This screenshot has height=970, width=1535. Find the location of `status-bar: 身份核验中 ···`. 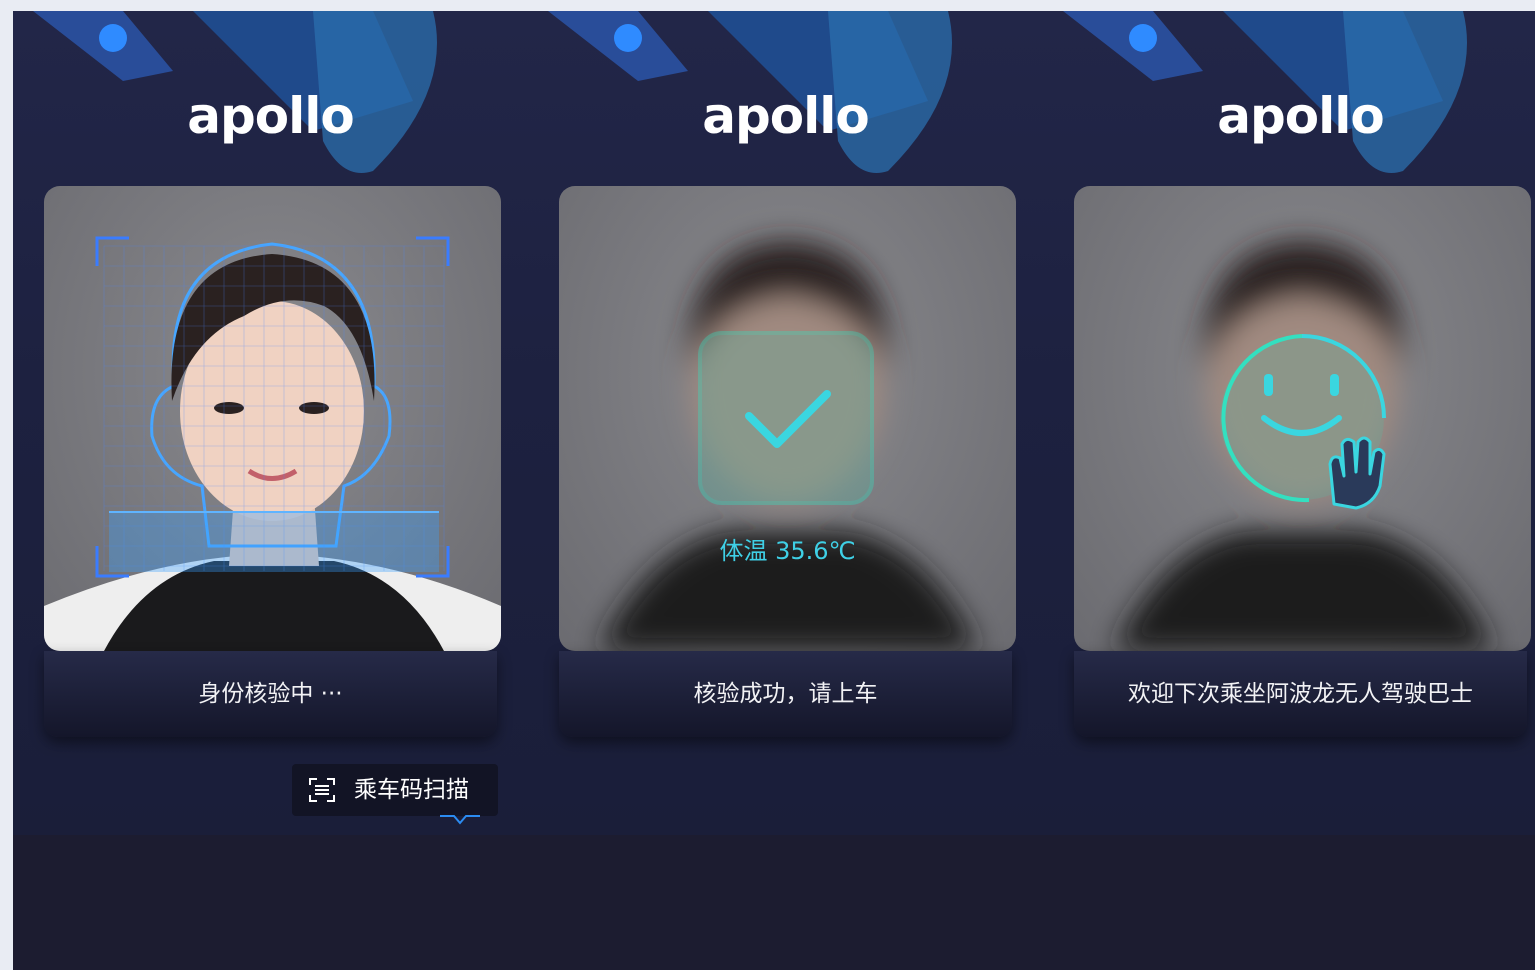

status-bar: 身份核验中 ··· is located at coordinates (270, 694).